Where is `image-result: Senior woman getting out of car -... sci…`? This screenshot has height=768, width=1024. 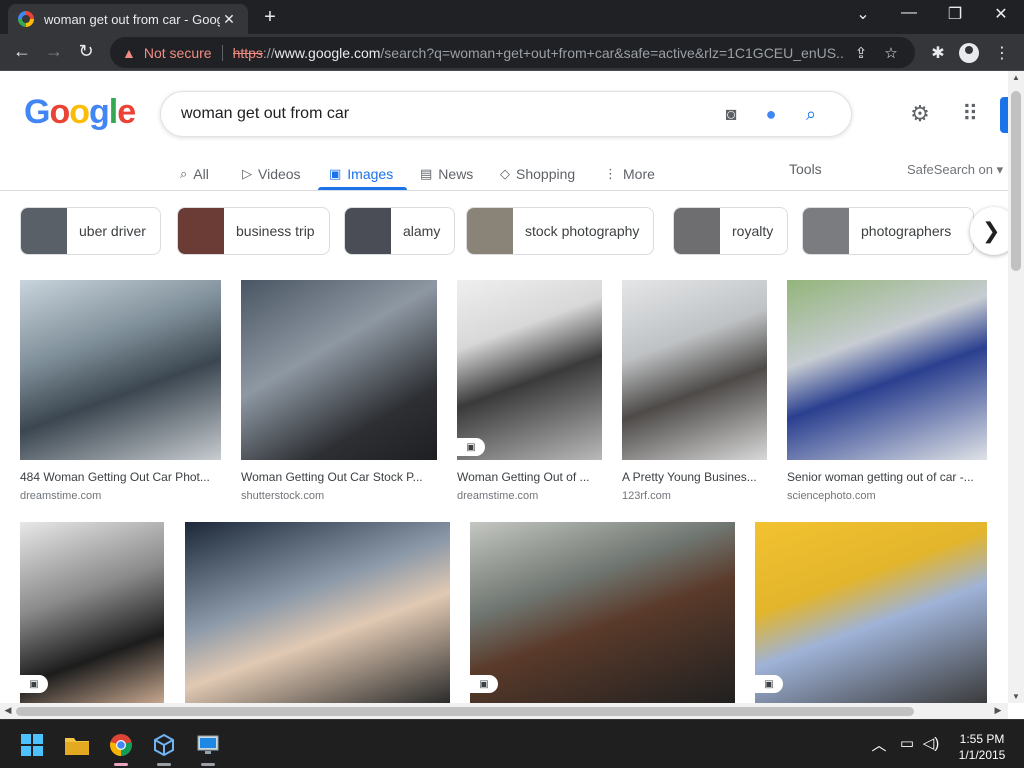
image-result: Senior woman getting out of car -... sci… is located at coordinates (887, 391).